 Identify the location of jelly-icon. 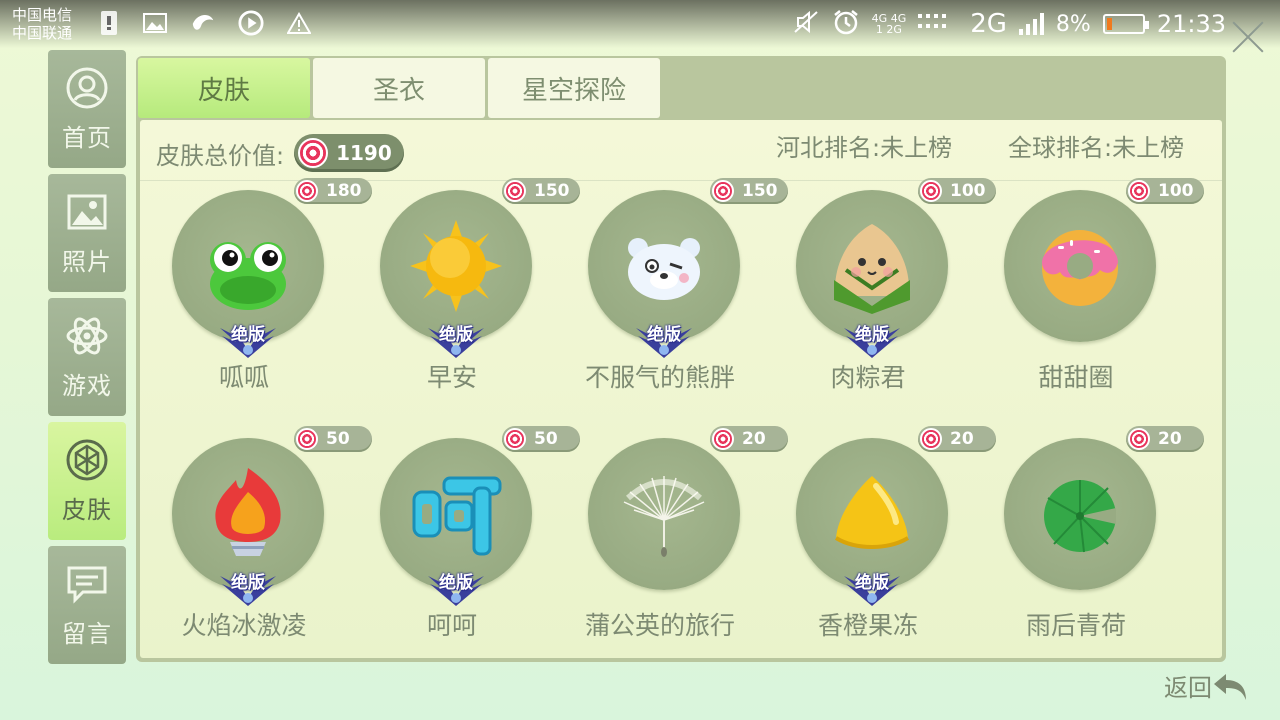
(872, 512).